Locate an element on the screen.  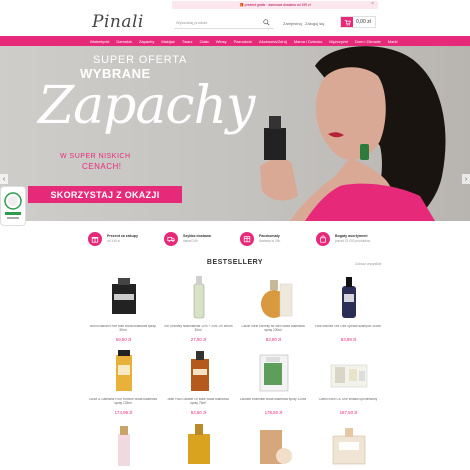
feature-subtitle: dostawa w 24h is located at coordinates (270, 241).